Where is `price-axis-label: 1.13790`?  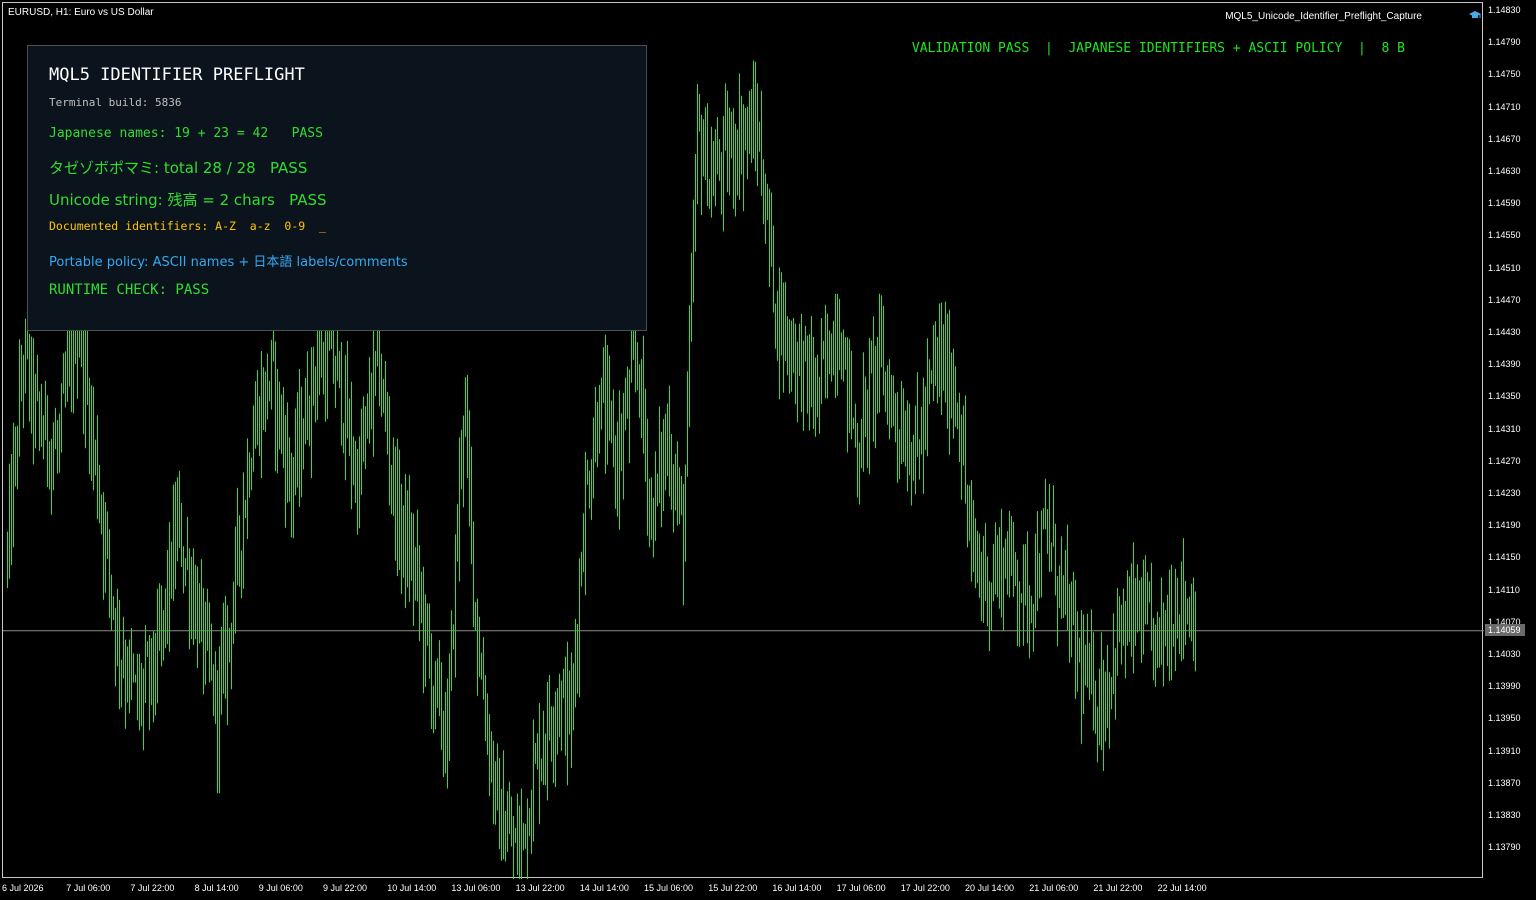
price-axis-label: 1.13790 is located at coordinates (1504, 847).